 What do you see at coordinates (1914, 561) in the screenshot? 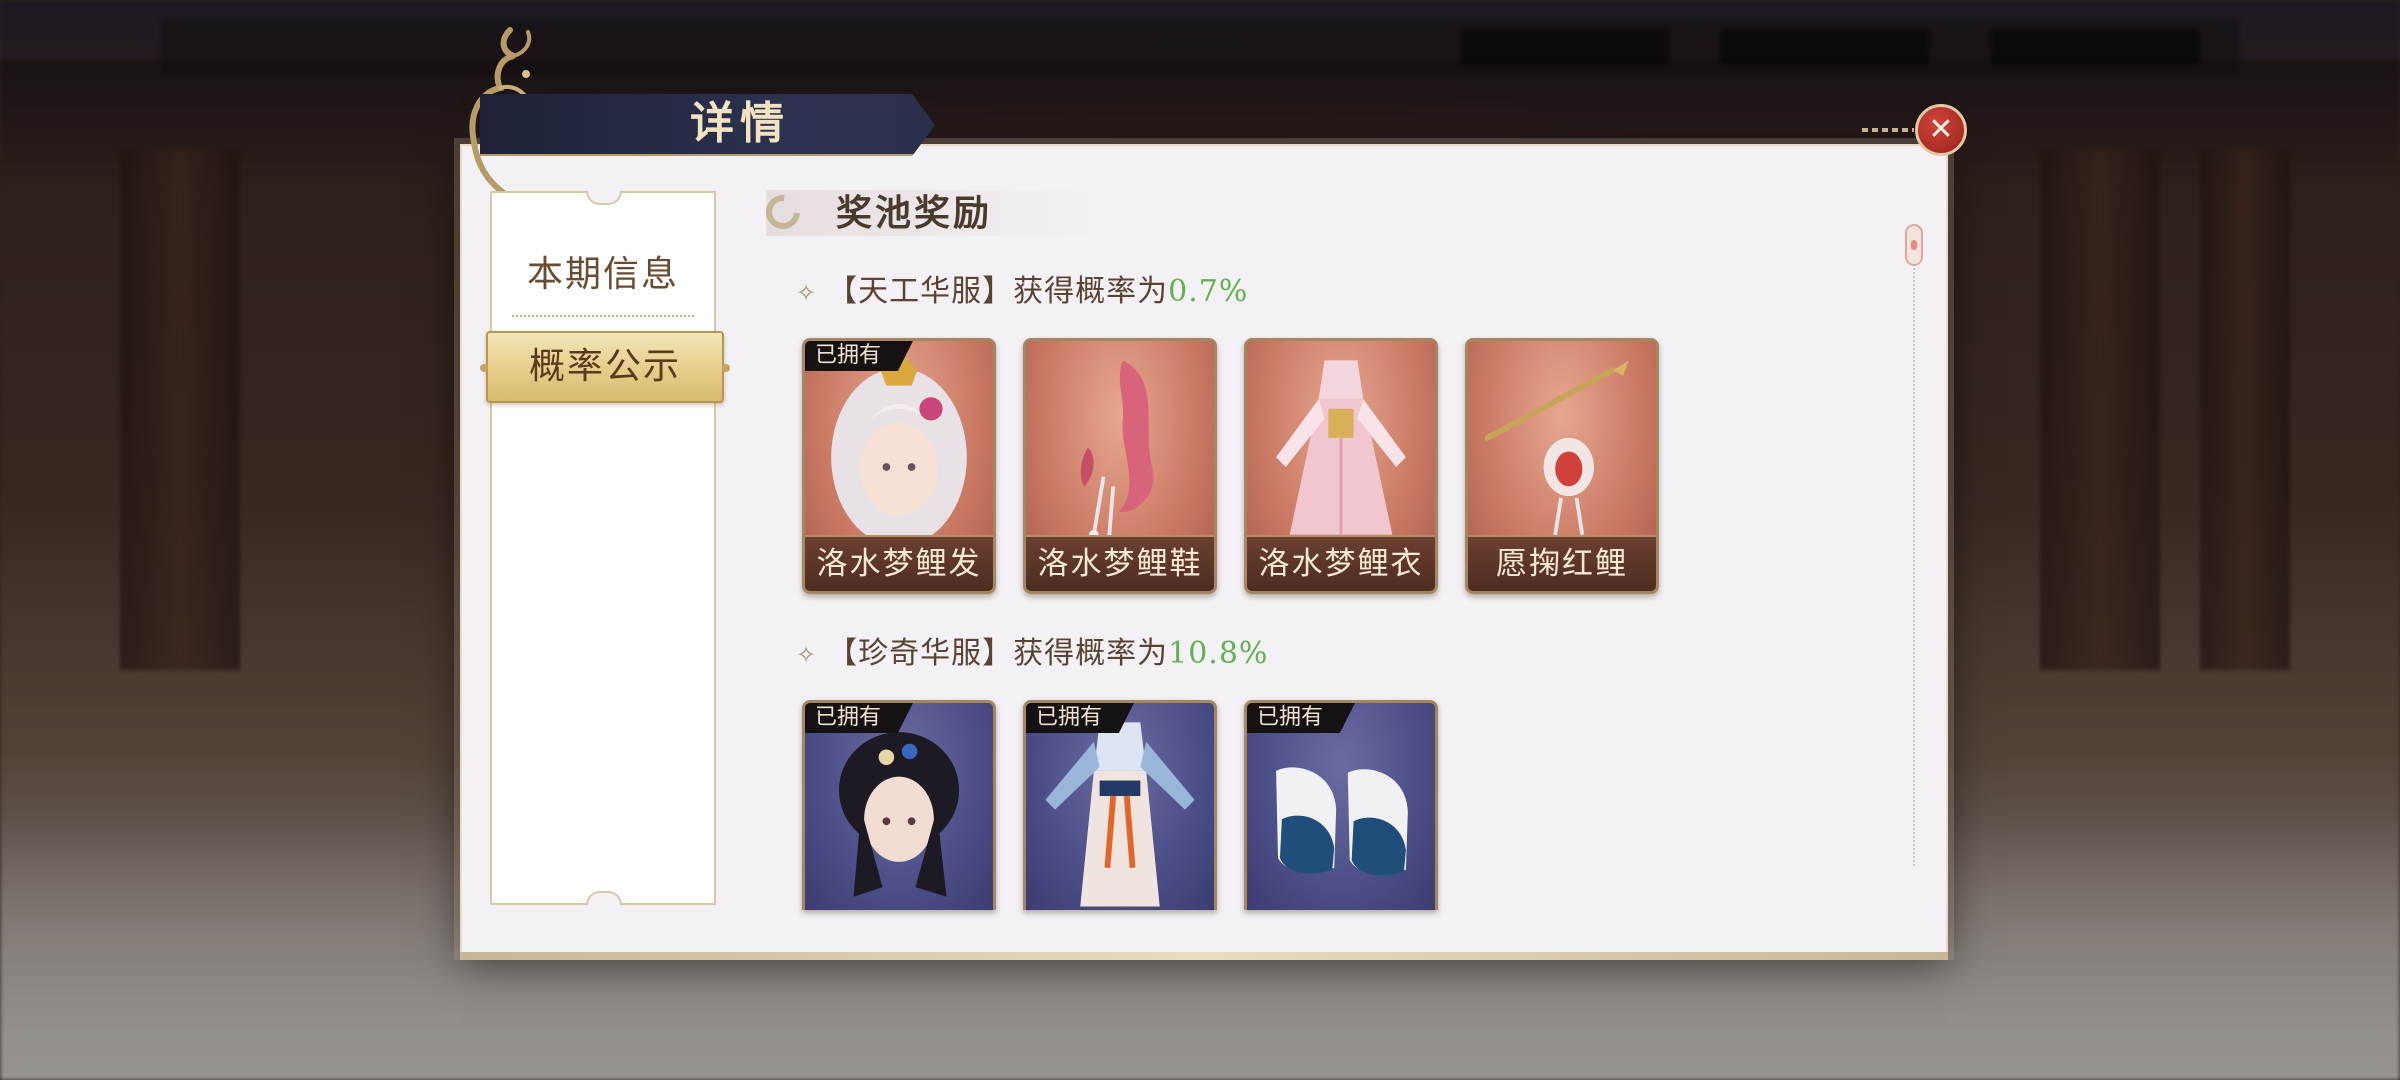
I see `scrollbar-track` at bounding box center [1914, 561].